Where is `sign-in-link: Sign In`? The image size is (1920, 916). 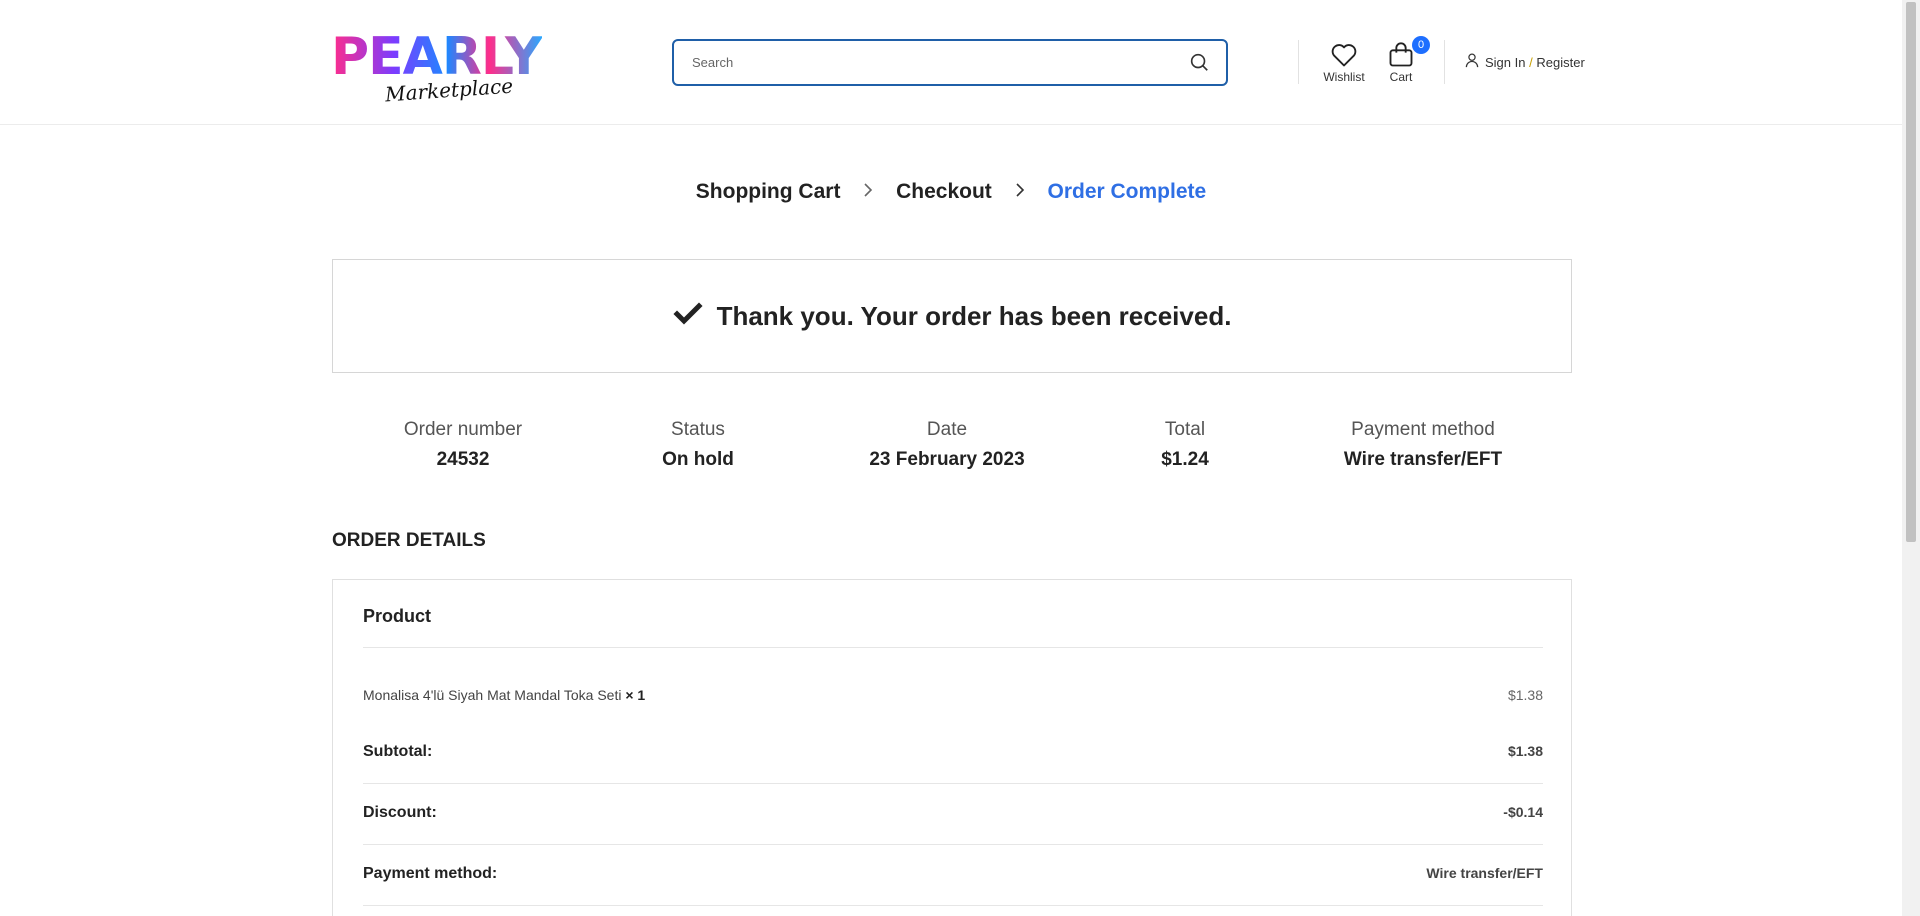 sign-in-link: Sign In is located at coordinates (1505, 62).